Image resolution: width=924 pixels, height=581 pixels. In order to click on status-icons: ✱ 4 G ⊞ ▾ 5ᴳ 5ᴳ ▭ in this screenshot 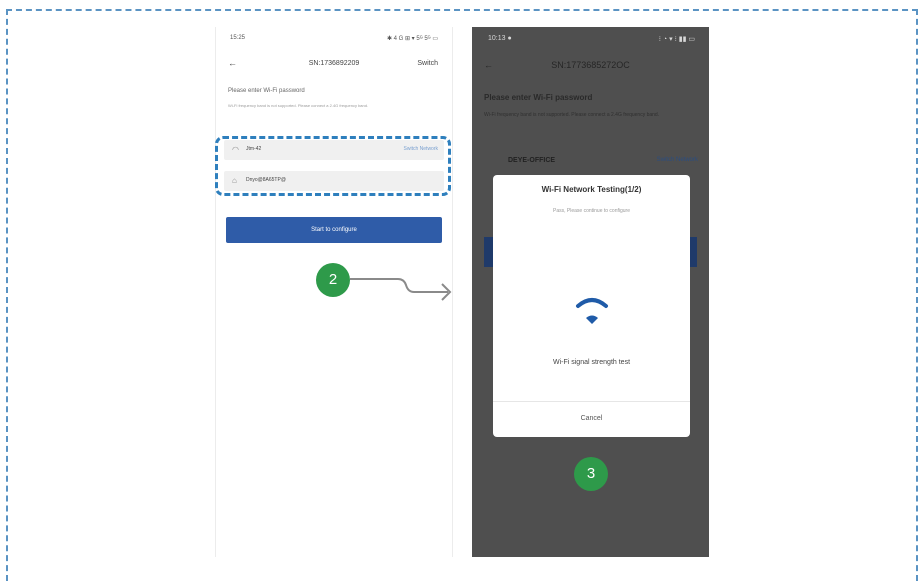, I will do `click(412, 39)`.